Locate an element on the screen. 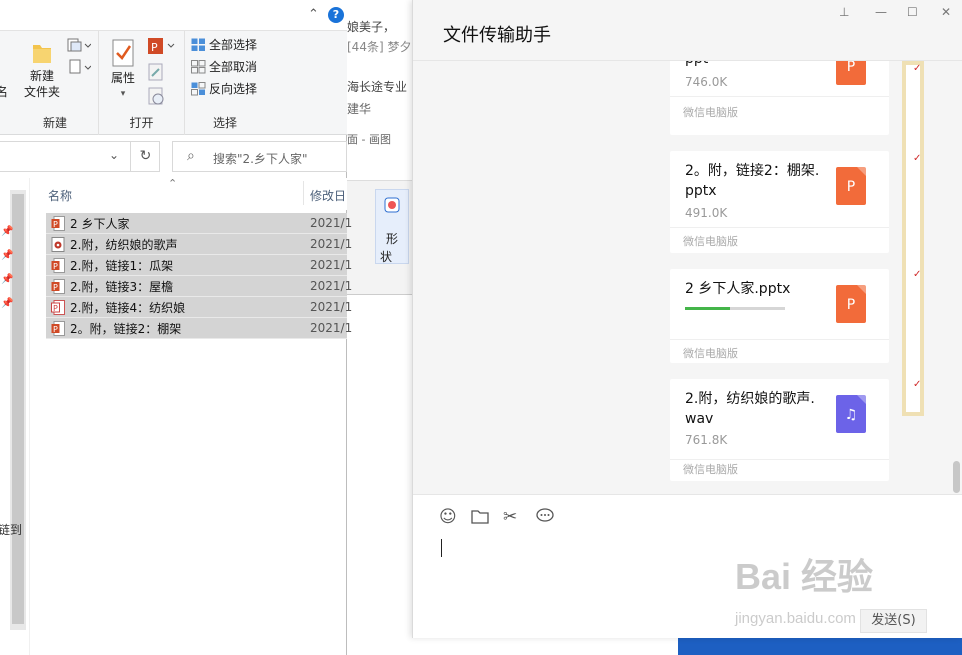 Image resolution: width=962 pixels, height=655 pixels. help-icon: ? is located at coordinates (336, 15).